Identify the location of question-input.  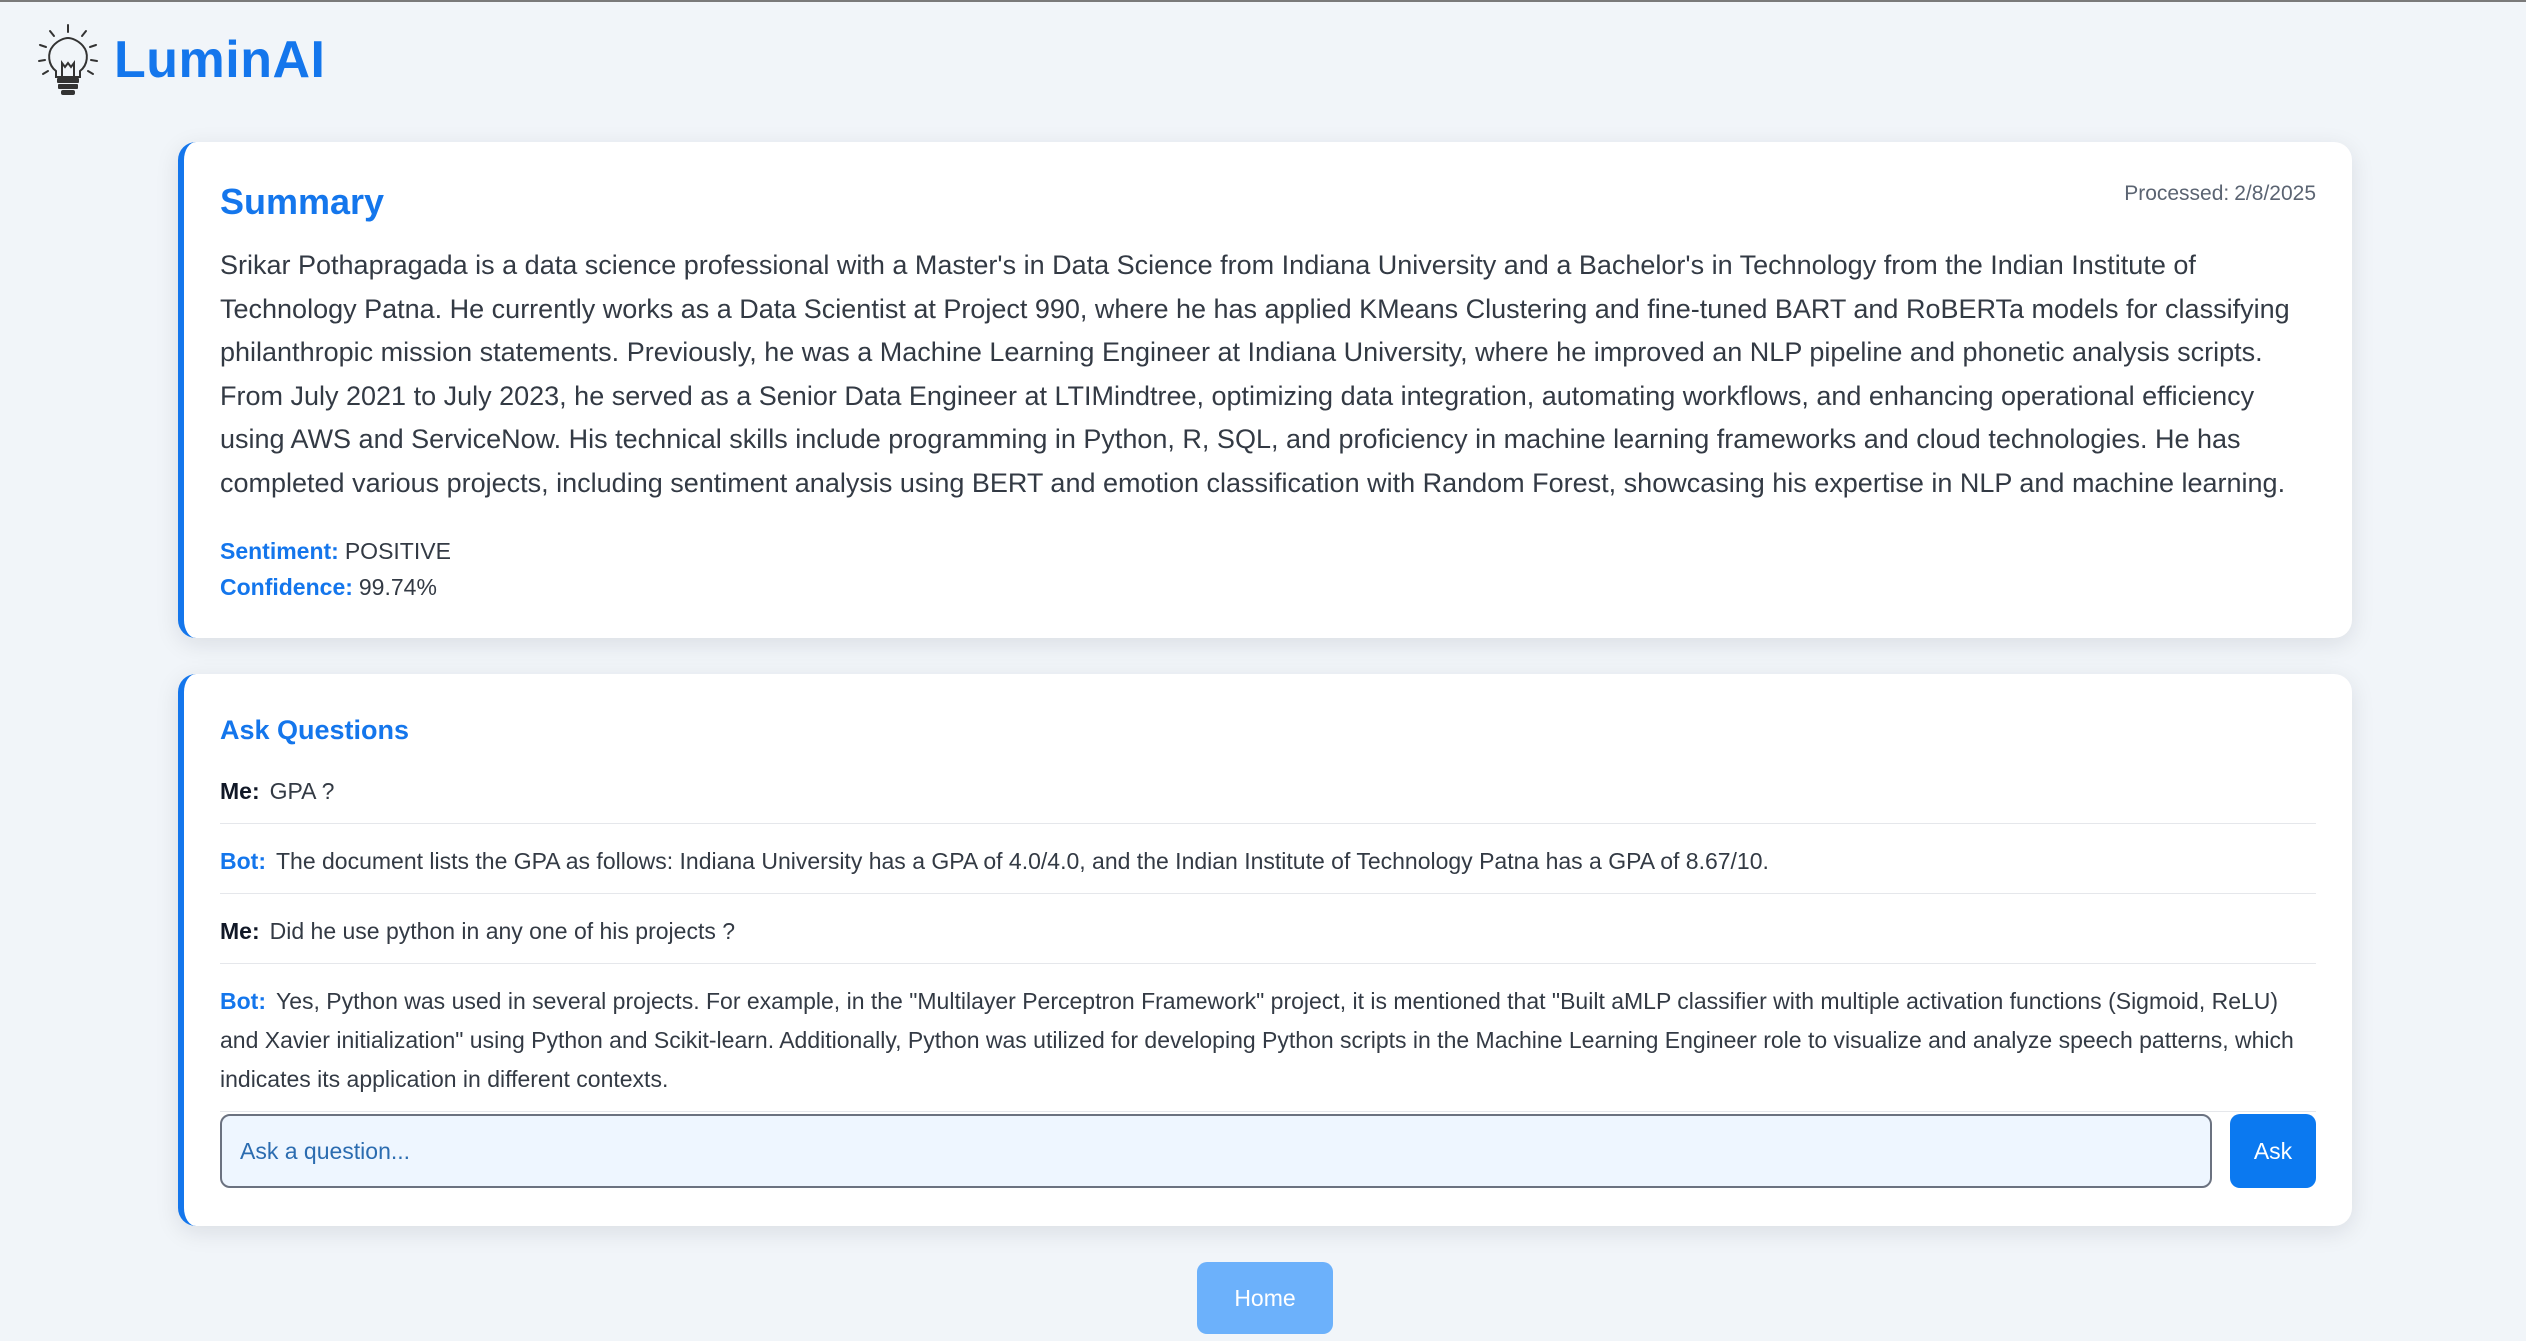
(1216, 1151).